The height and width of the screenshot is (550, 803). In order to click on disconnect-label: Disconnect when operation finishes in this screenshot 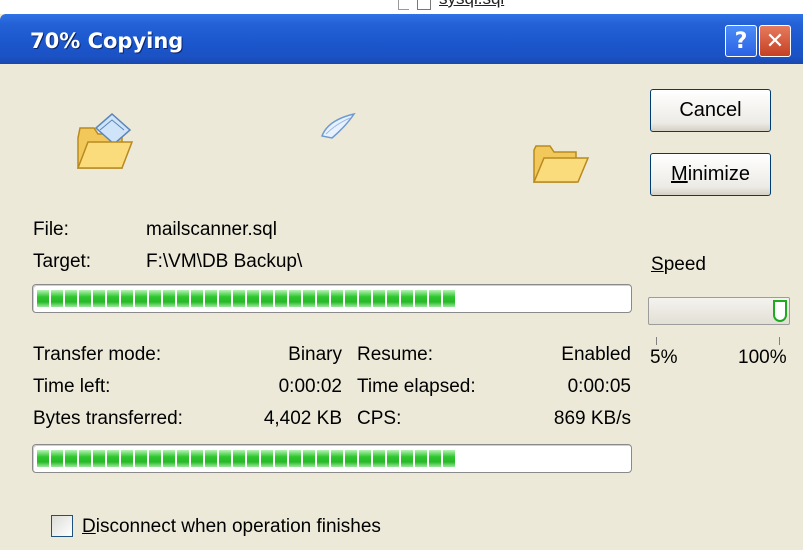, I will do `click(231, 527)`.